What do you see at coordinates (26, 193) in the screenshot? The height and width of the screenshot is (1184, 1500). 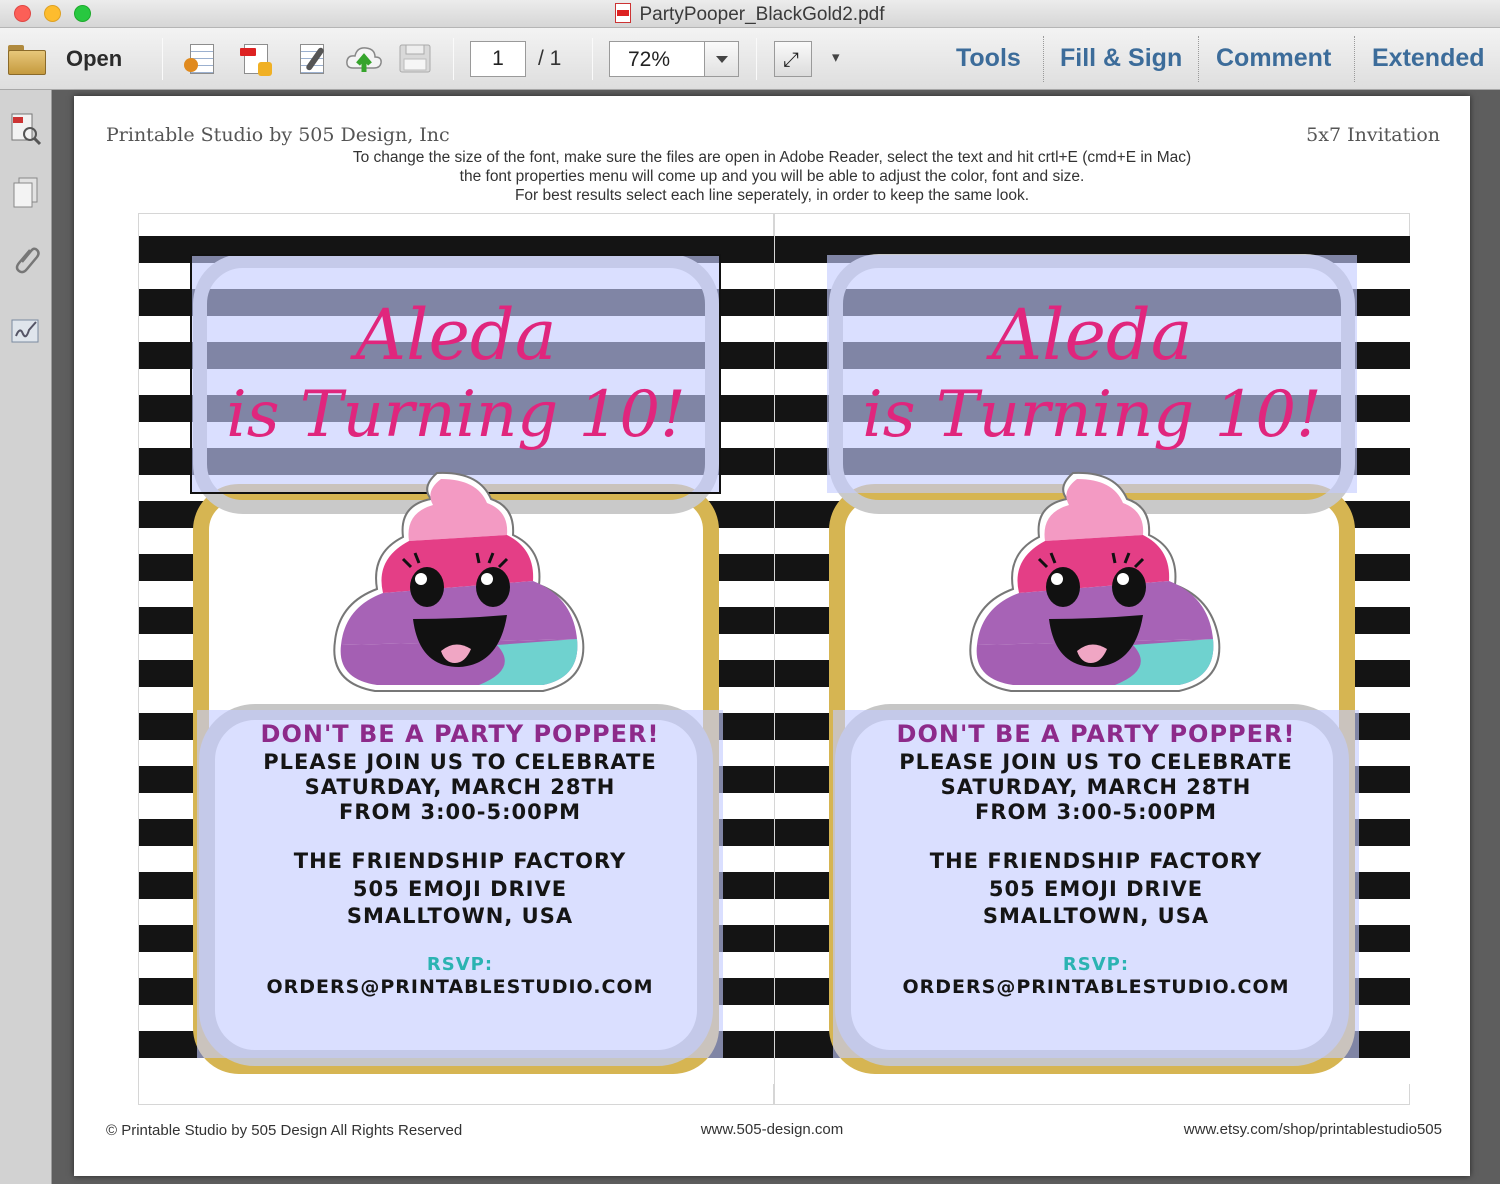 I see `page-thumbnails-icon` at bounding box center [26, 193].